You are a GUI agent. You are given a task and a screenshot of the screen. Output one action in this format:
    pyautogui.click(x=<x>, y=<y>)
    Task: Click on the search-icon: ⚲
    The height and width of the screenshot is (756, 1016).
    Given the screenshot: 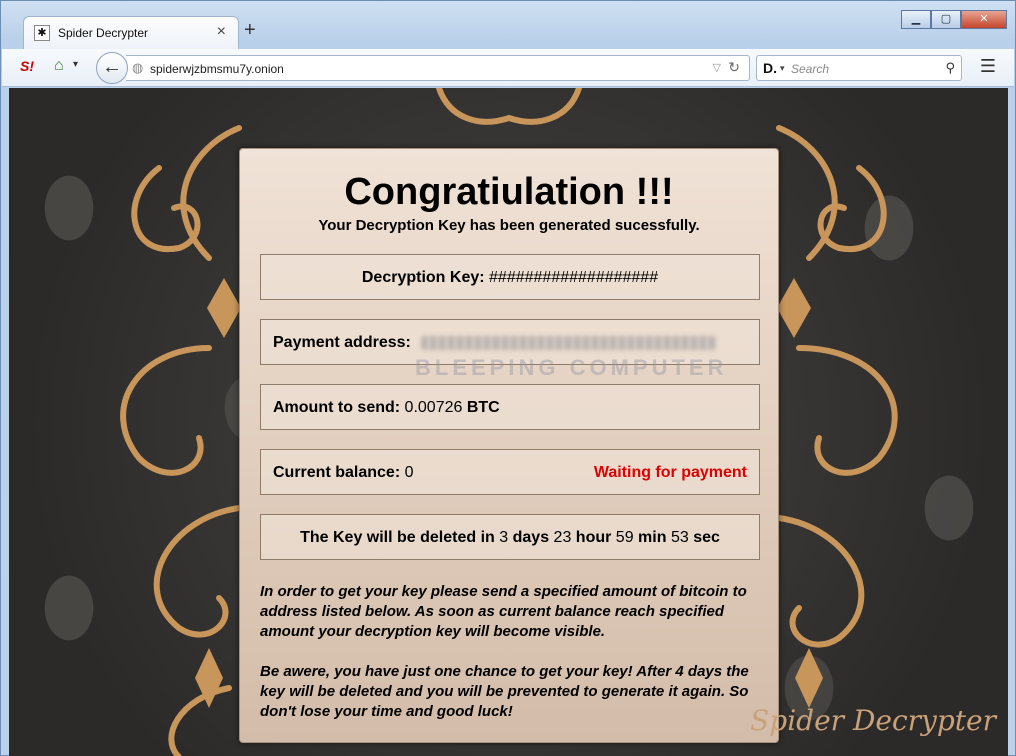 What is the action you would take?
    pyautogui.click(x=950, y=68)
    